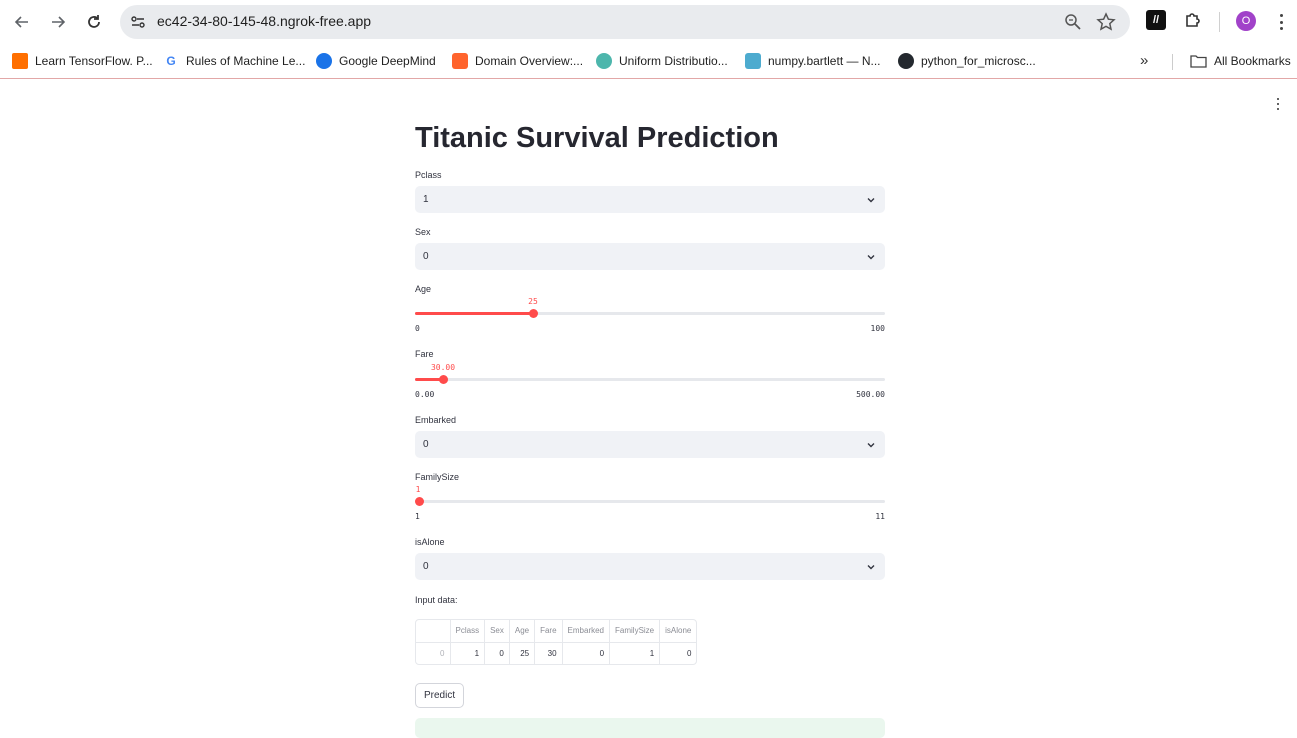 This screenshot has width=1297, height=738. I want to click on slider-max: 500.00, so click(870, 394).